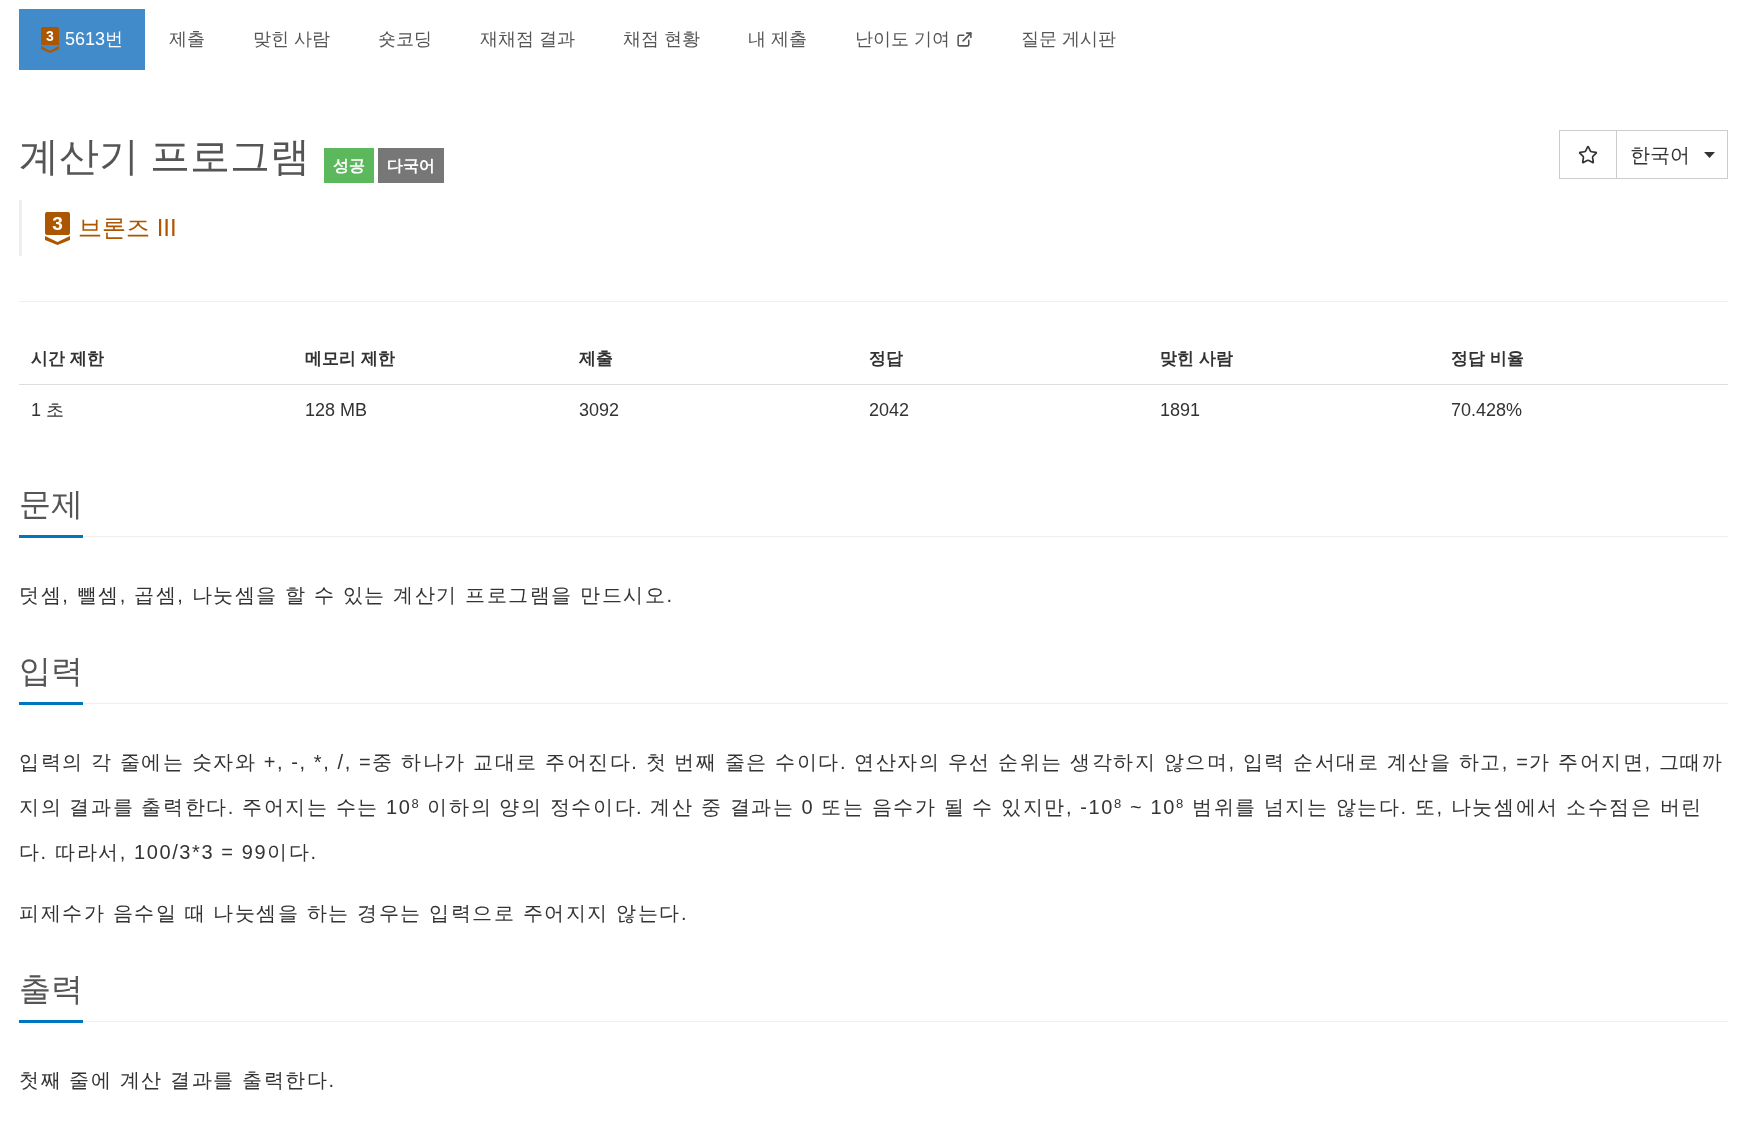 This screenshot has width=1762, height=1122. What do you see at coordinates (1069, 39) in the screenshot?
I see `nav-tab: 질문 게시판` at bounding box center [1069, 39].